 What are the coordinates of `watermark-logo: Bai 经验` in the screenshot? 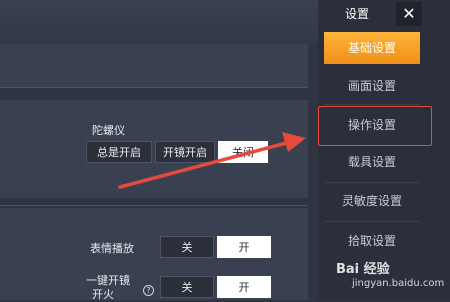 It's located at (363, 269).